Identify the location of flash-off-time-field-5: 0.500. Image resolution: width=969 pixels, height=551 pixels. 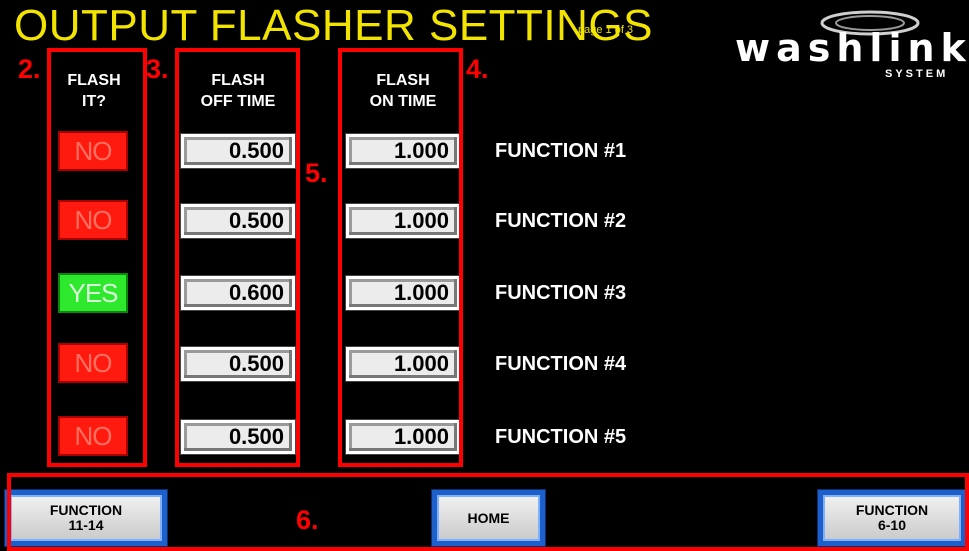
(238, 437).